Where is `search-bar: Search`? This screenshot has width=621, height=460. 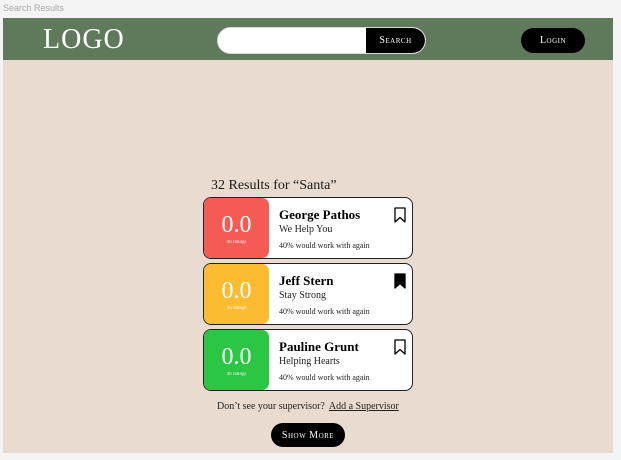 search-bar: Search is located at coordinates (321, 40).